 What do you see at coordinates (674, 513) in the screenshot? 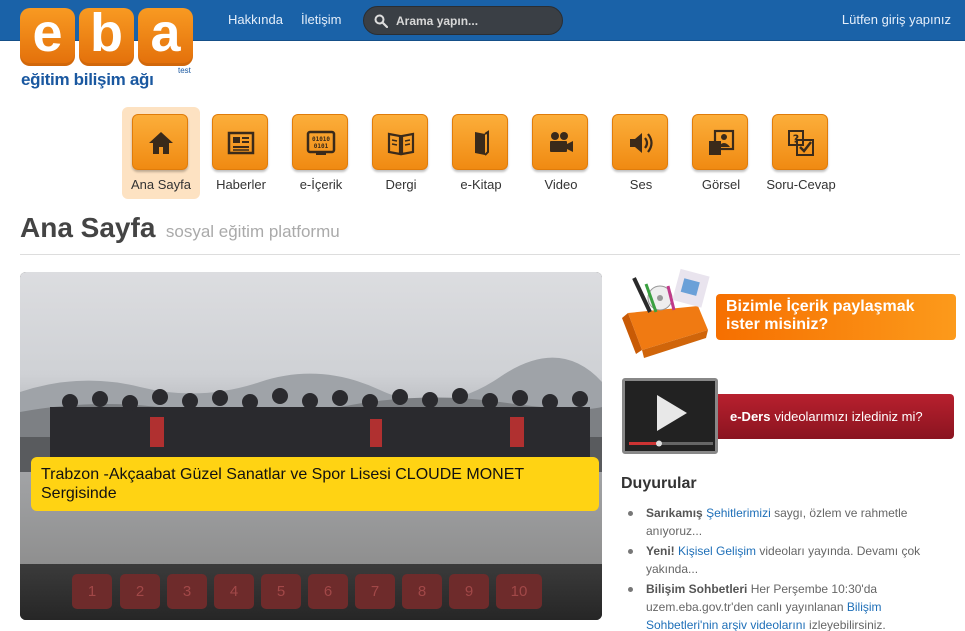
I see `announcement-bold: Sarıkamış` at bounding box center [674, 513].